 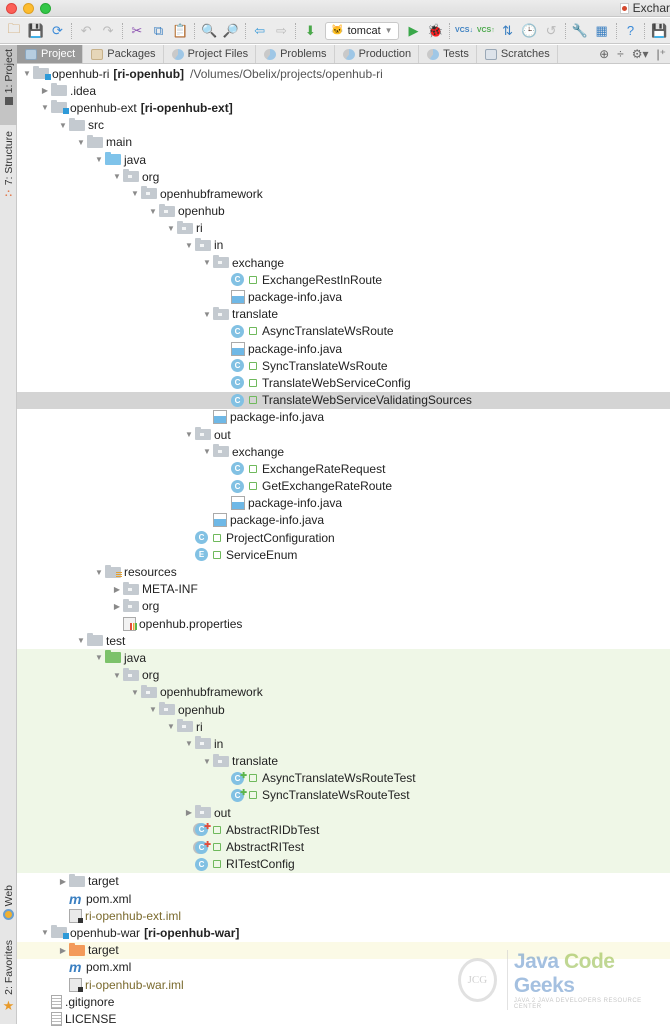 What do you see at coordinates (86, 31) in the screenshot?
I see `undo-button: ↶` at bounding box center [86, 31].